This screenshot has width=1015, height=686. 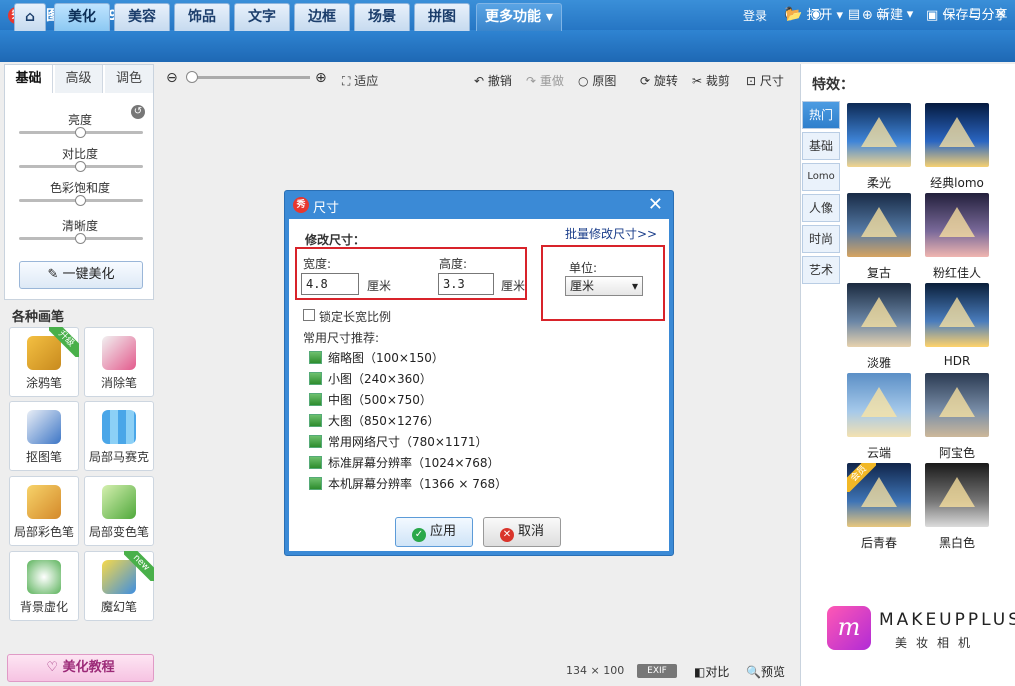 I want to click on preset-label: 常用网络尺寸（780×1171）, so click(x=408, y=442).